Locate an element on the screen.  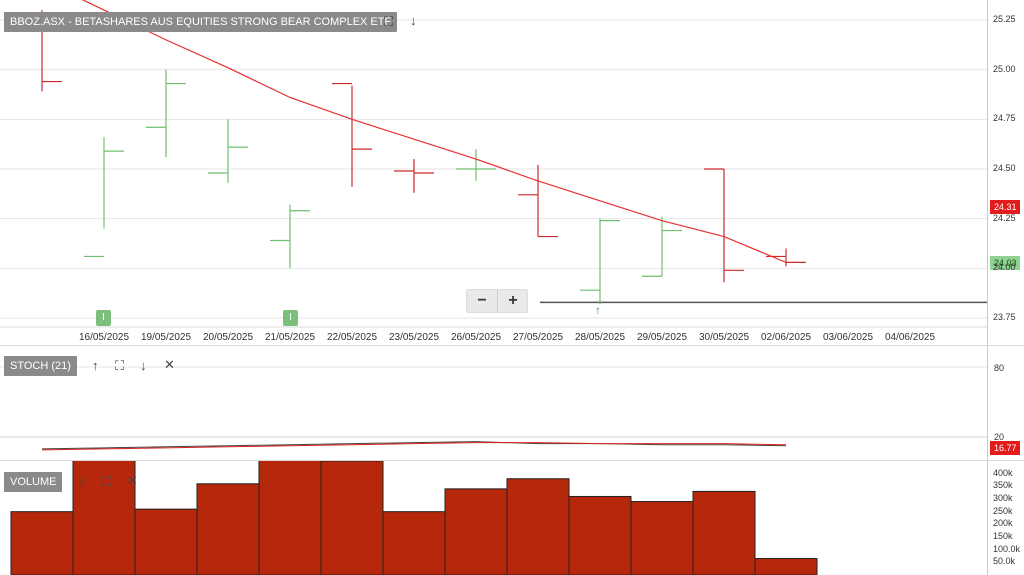
price-tick: 23.75 is located at coordinates (1004, 317).